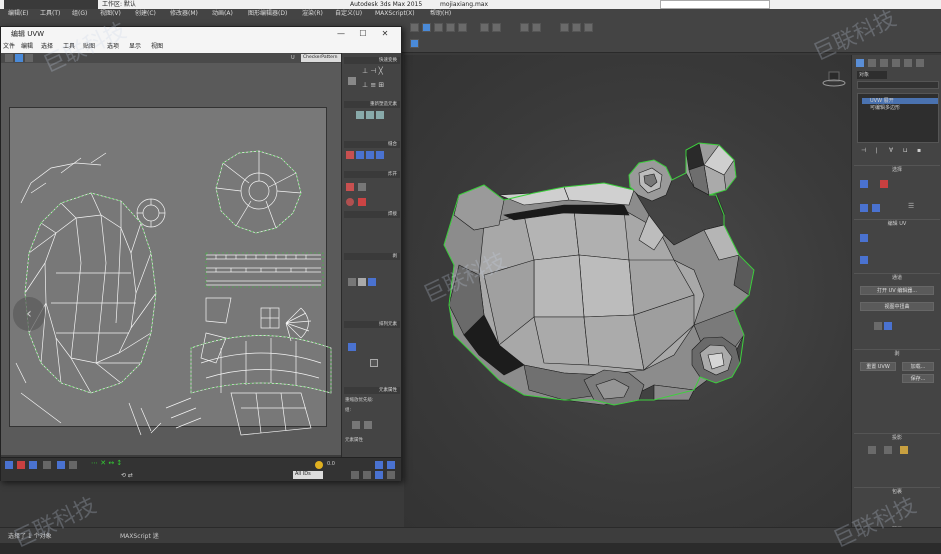 Image resolution: width=941 pixels, height=554 pixels. Describe the element at coordinates (29, 58) in the screenshot. I see `uv-scale-icon` at that location.